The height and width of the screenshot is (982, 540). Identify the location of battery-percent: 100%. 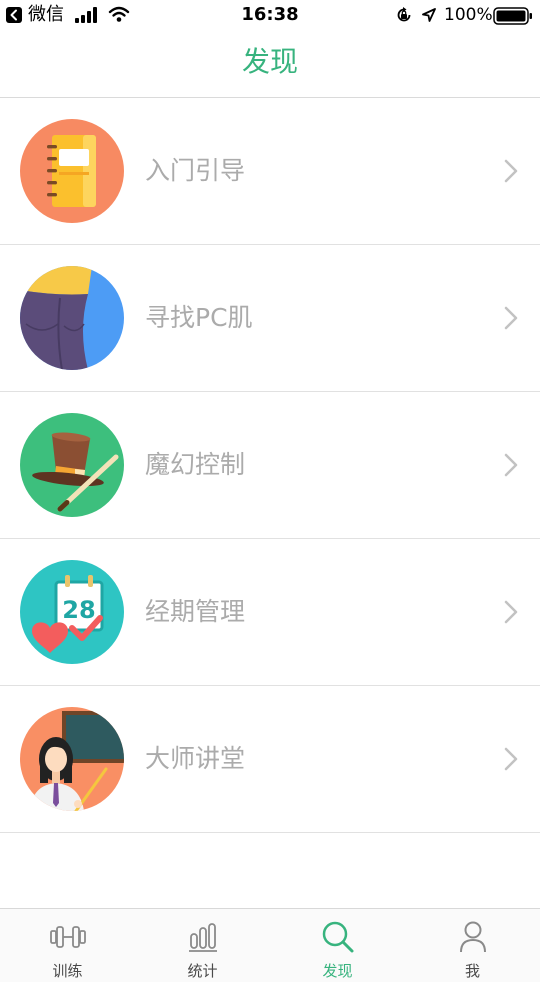
(468, 15).